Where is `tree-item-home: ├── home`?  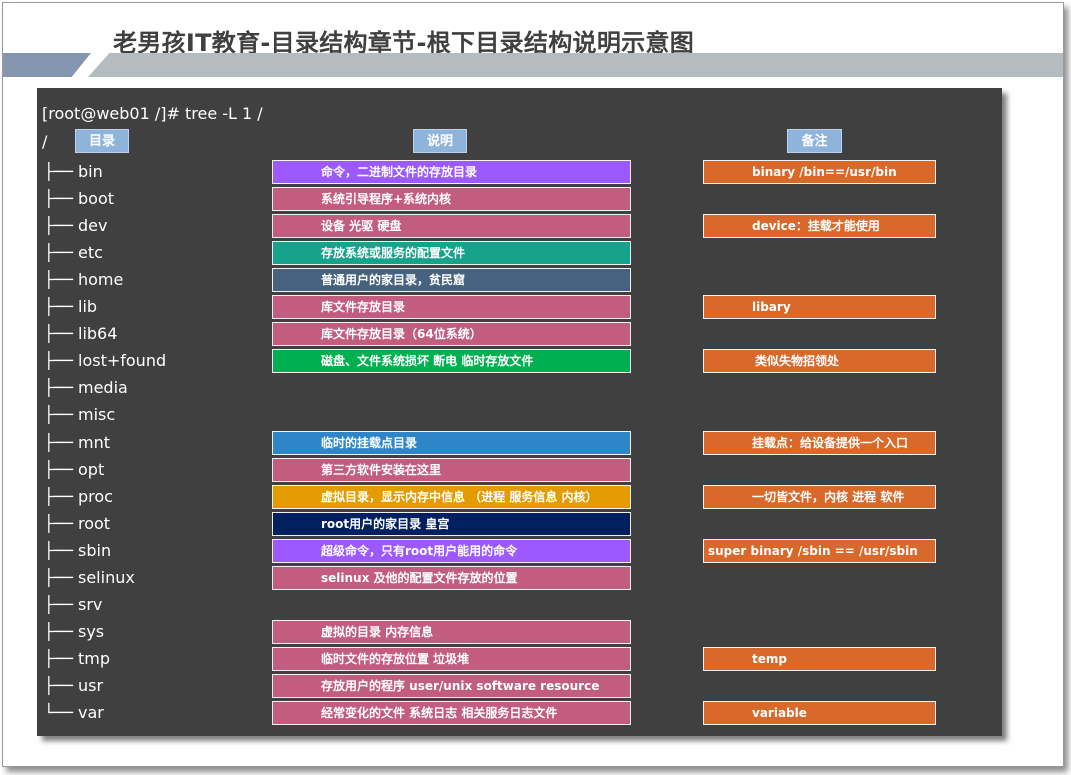 tree-item-home: ├── home is located at coordinates (83, 280).